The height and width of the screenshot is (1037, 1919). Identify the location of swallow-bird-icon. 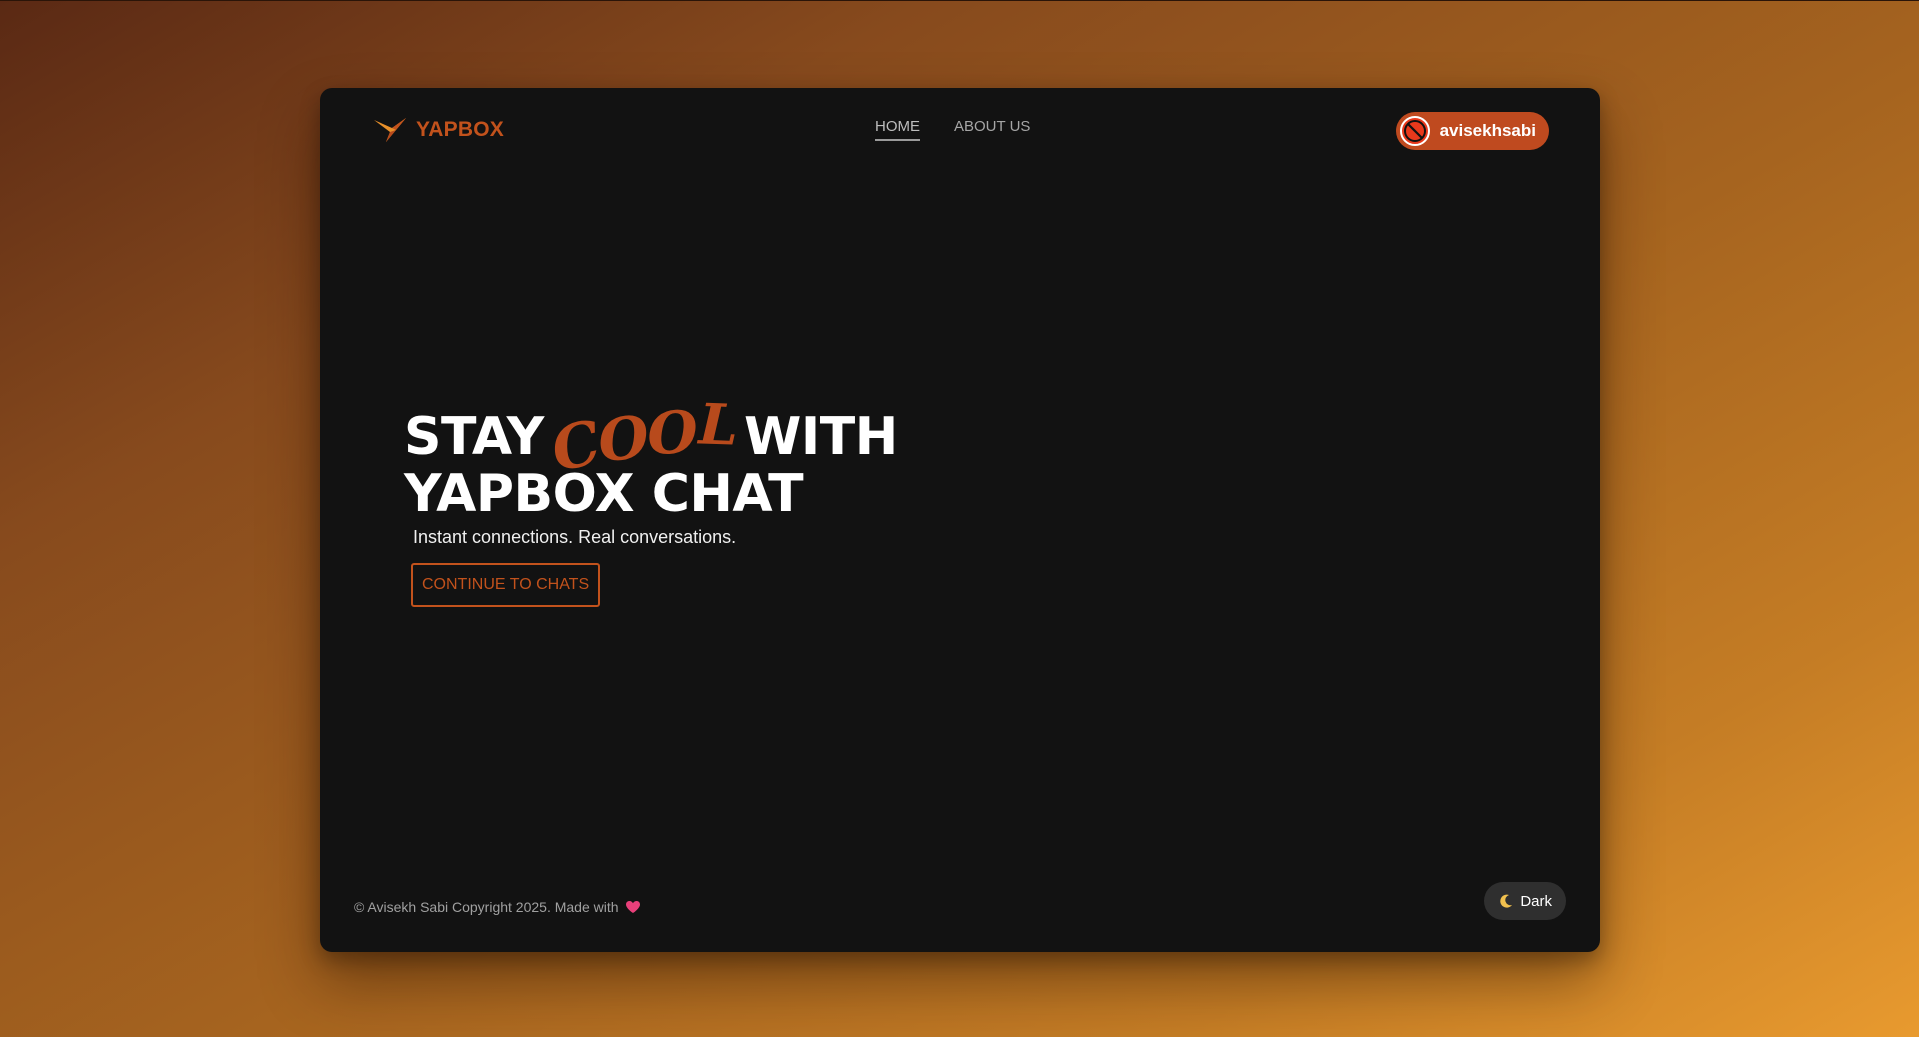
(390, 130).